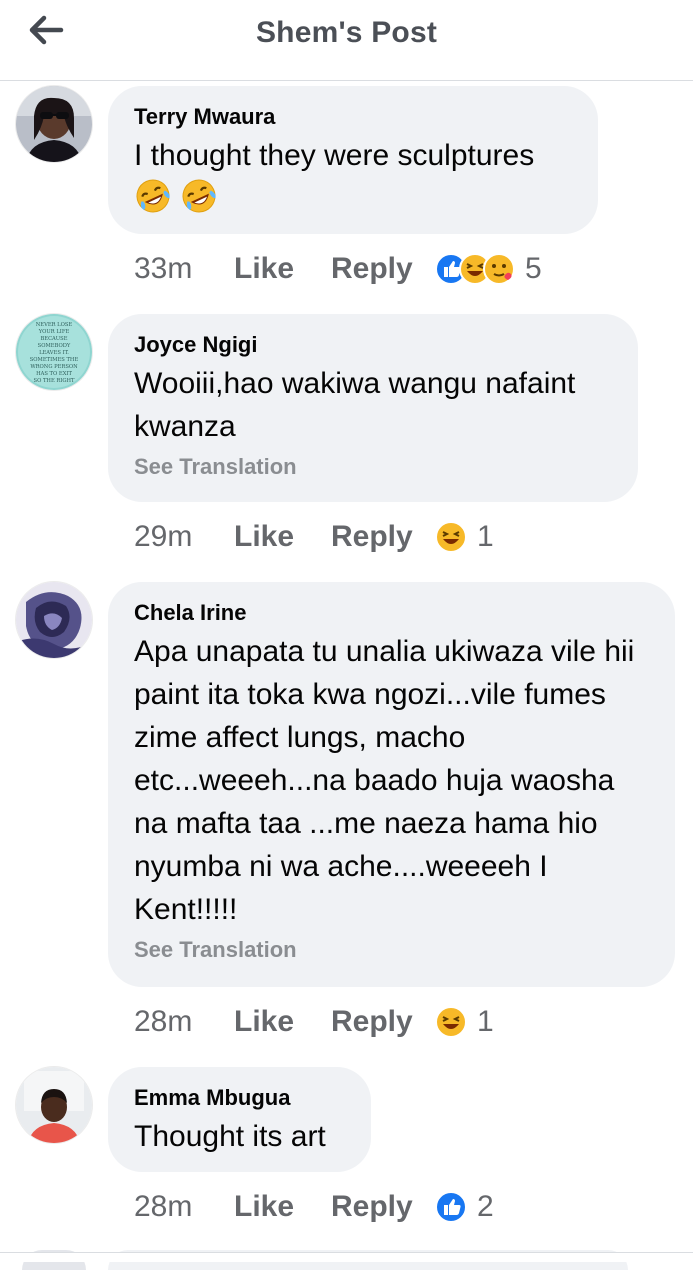  I want to click on comment-bubble: Emma Mbugua Thought its art, so click(239, 1119).